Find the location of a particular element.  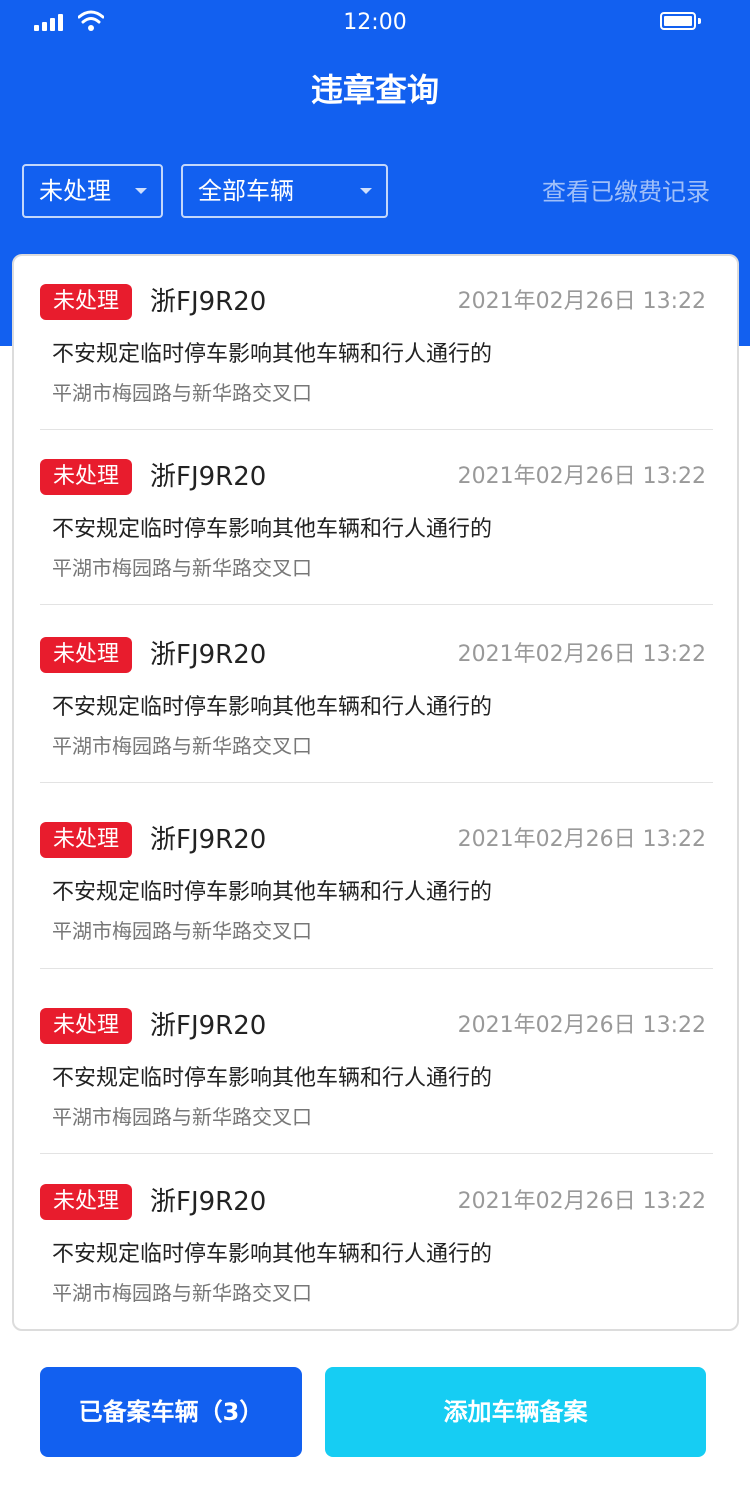

vehicle-filter-value: 全部车辆 is located at coordinates (246, 191).